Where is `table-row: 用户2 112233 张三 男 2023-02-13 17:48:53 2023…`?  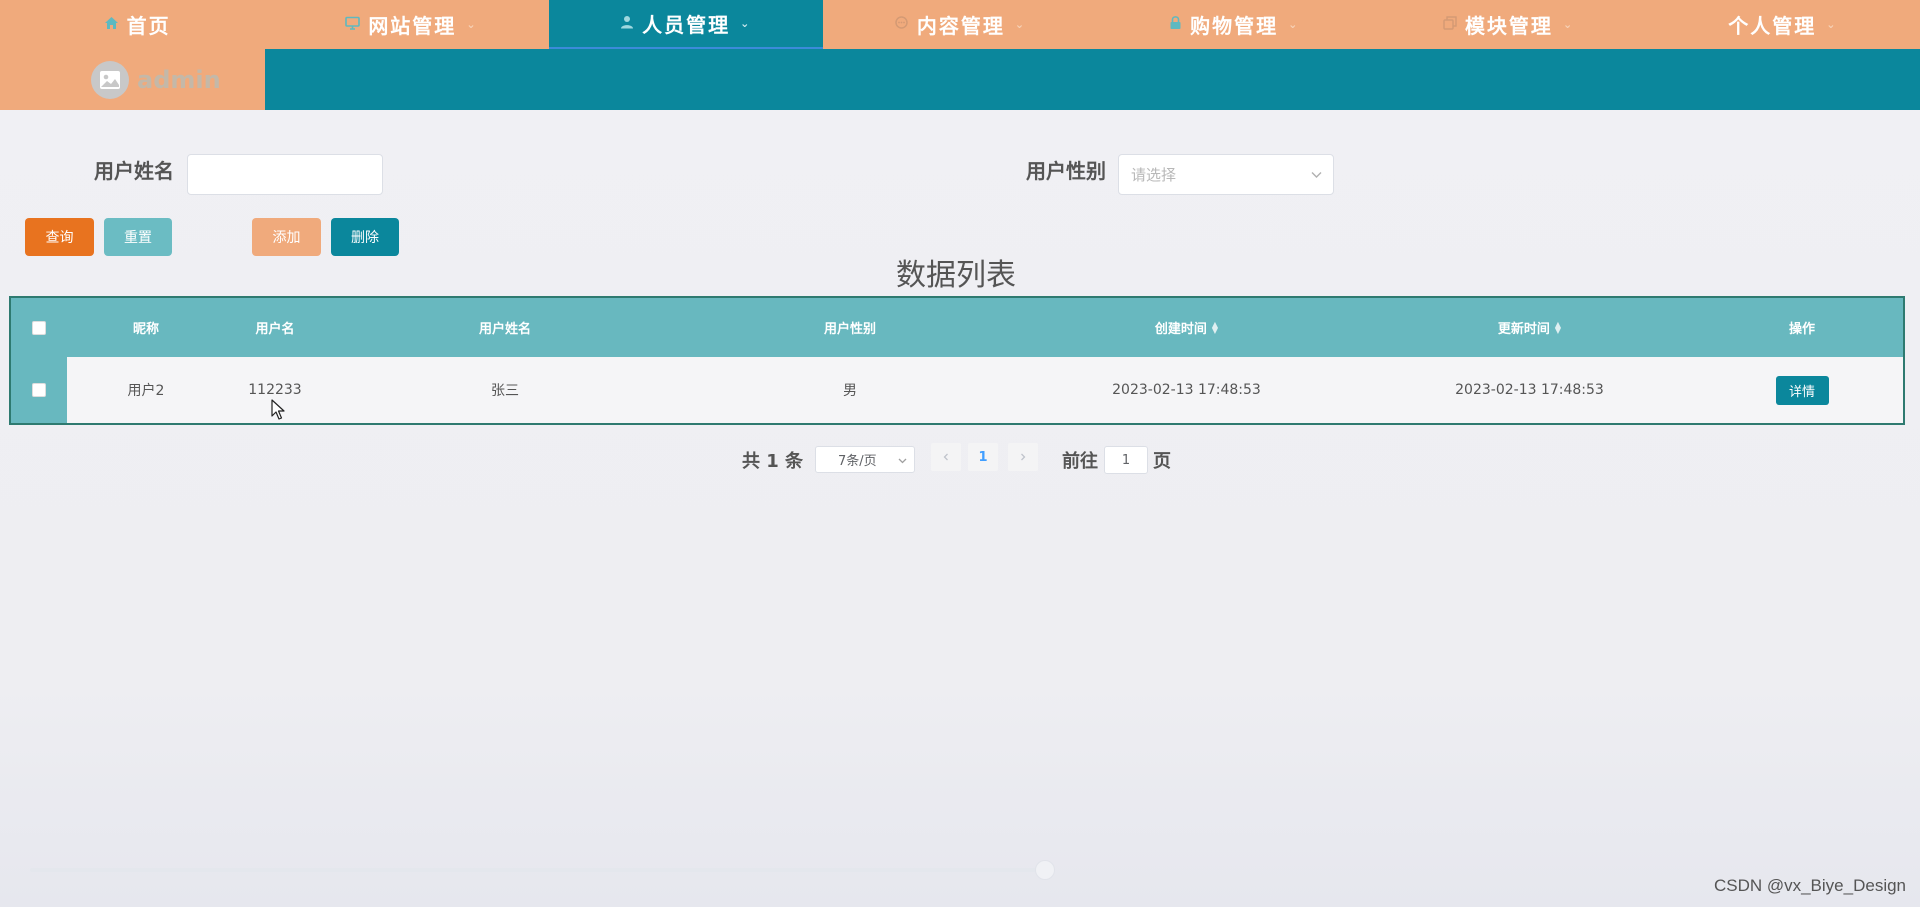
table-row: 用户2 112233 张三 男 2023-02-13 17:48:53 2023… is located at coordinates (957, 390).